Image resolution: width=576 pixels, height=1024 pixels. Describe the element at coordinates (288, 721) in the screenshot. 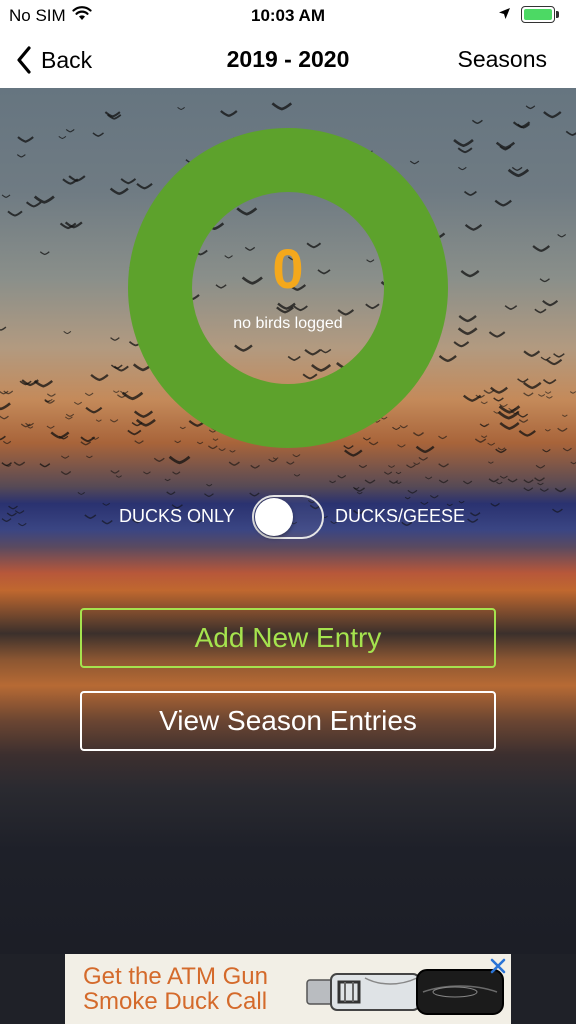

I see `view-season-entries-button: View Season Entries` at that location.